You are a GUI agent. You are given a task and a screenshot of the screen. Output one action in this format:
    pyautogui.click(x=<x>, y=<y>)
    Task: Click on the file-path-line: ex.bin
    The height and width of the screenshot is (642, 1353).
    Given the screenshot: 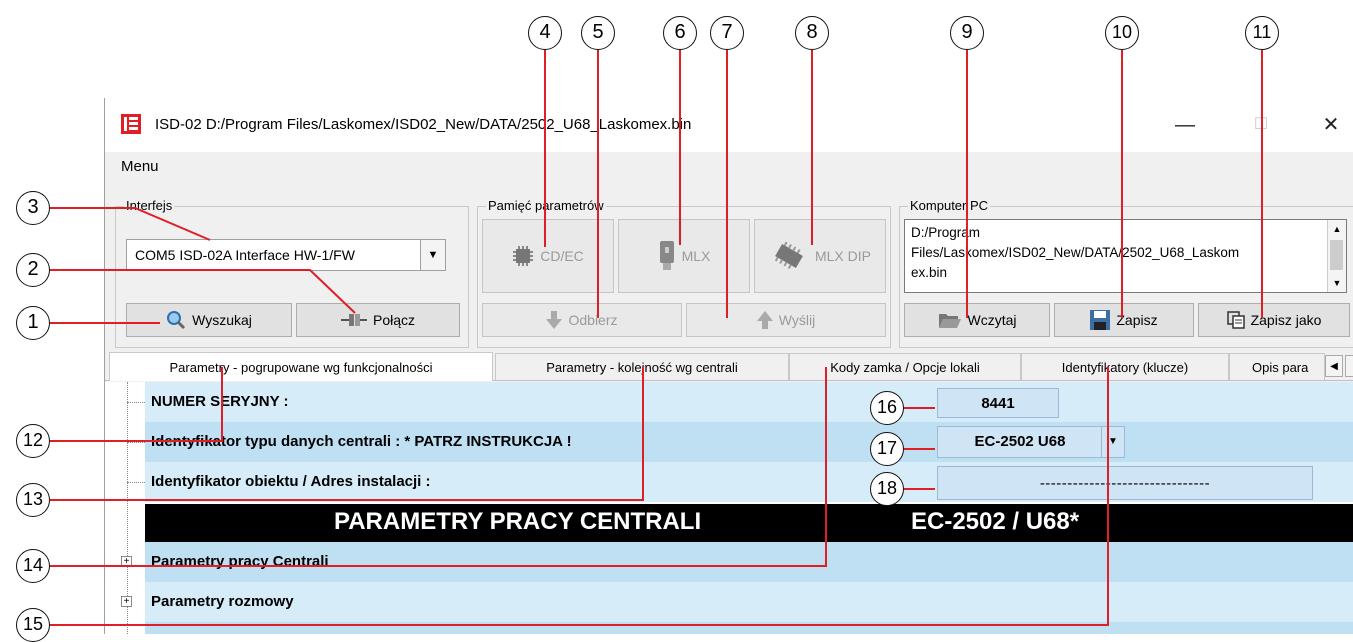 What is the action you would take?
    pyautogui.click(x=929, y=272)
    